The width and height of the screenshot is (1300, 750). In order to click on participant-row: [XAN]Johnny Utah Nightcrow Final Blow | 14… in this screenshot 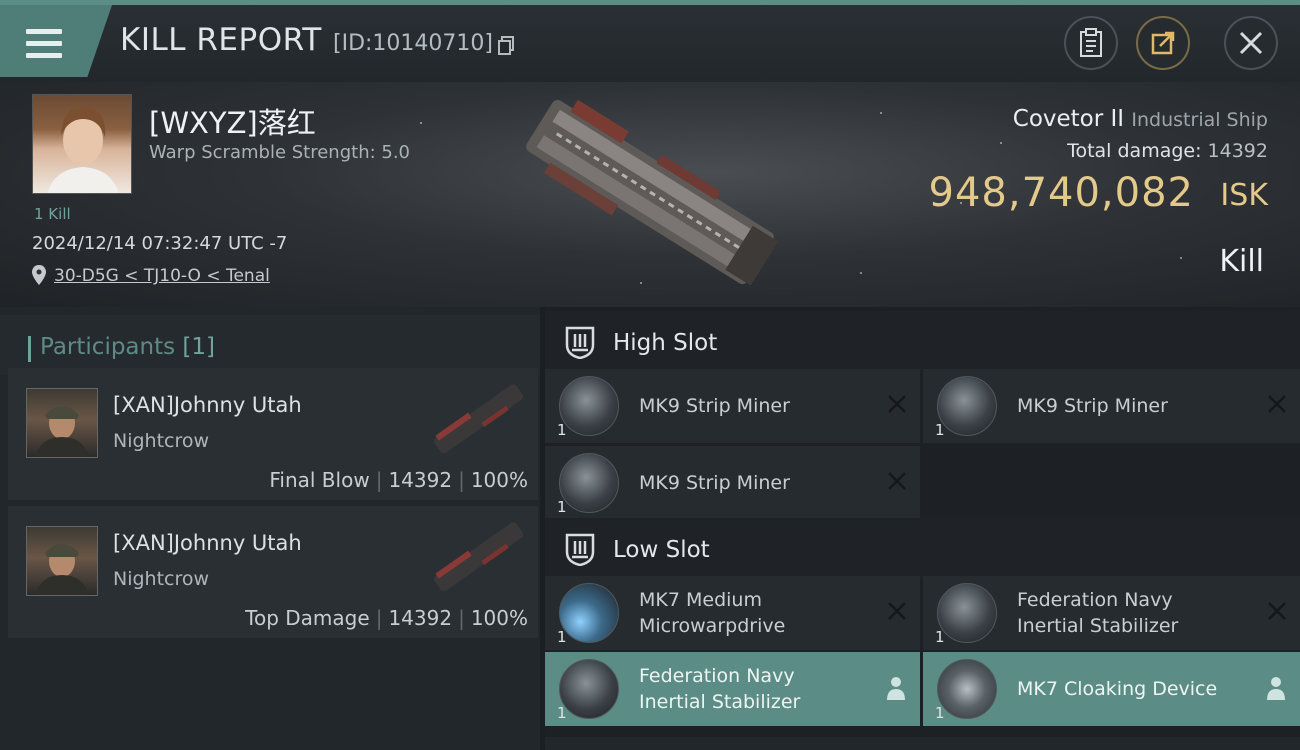, I will do `click(273, 434)`.